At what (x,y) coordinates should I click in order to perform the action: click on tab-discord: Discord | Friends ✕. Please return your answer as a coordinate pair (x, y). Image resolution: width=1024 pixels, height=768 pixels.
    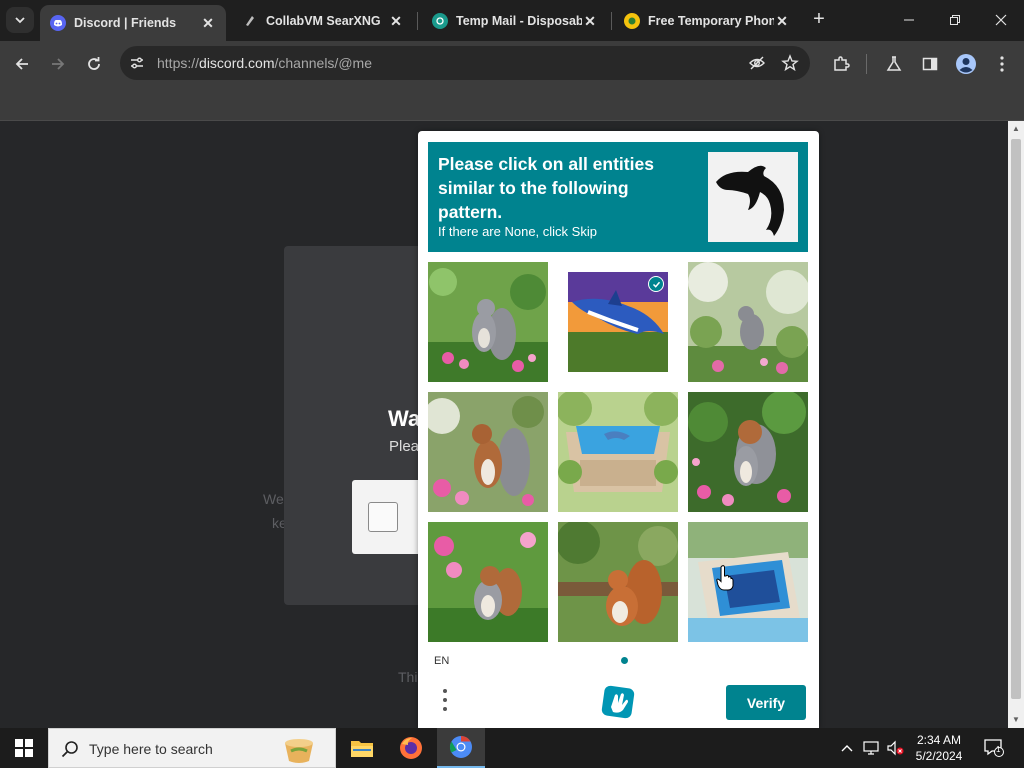
    Looking at the image, I should click on (133, 23).